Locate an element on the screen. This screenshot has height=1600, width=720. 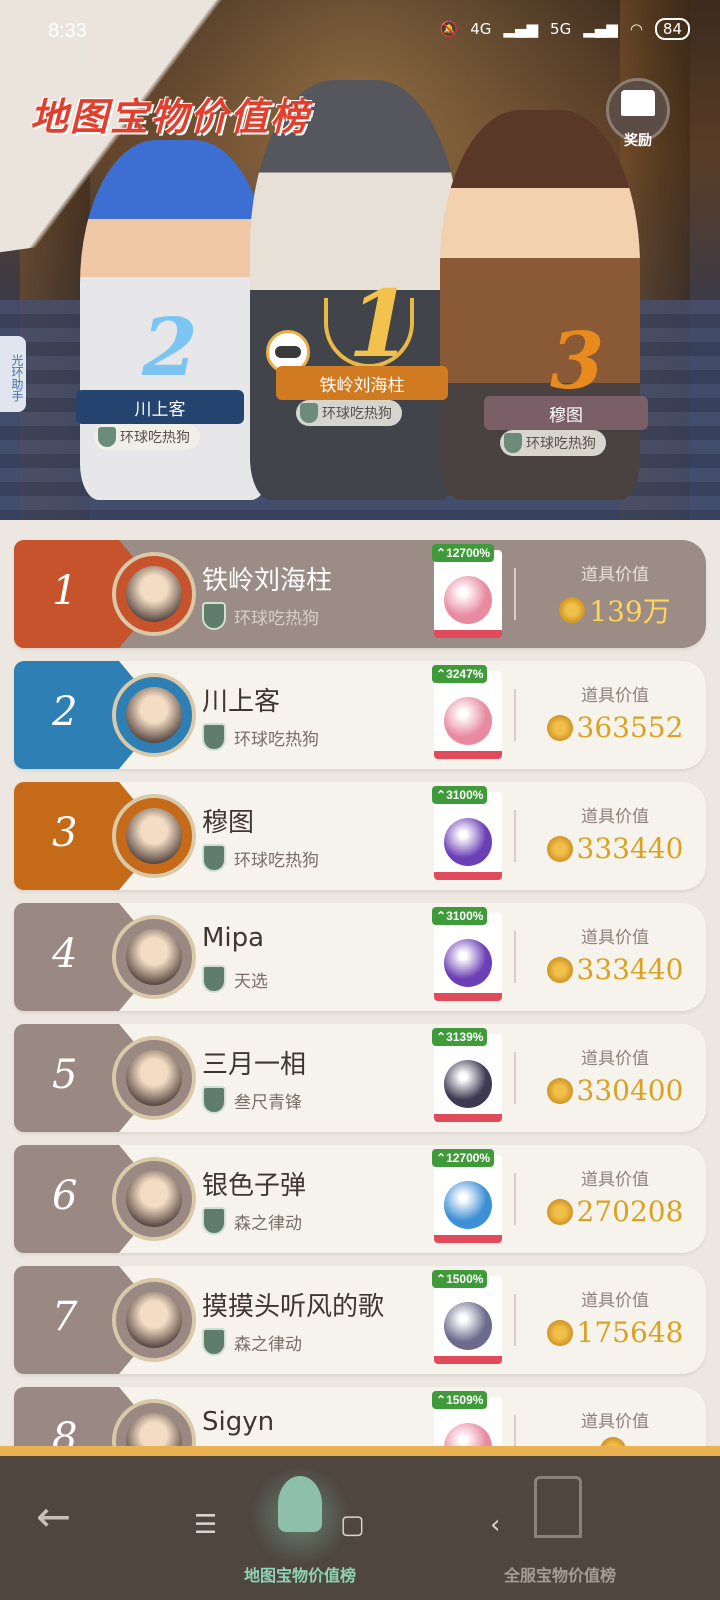
leaderboard-row: 7 摸摸头听风的歌 森之律动 ⌃1500% 道具价值 175648 is located at coordinates (360, 1320).